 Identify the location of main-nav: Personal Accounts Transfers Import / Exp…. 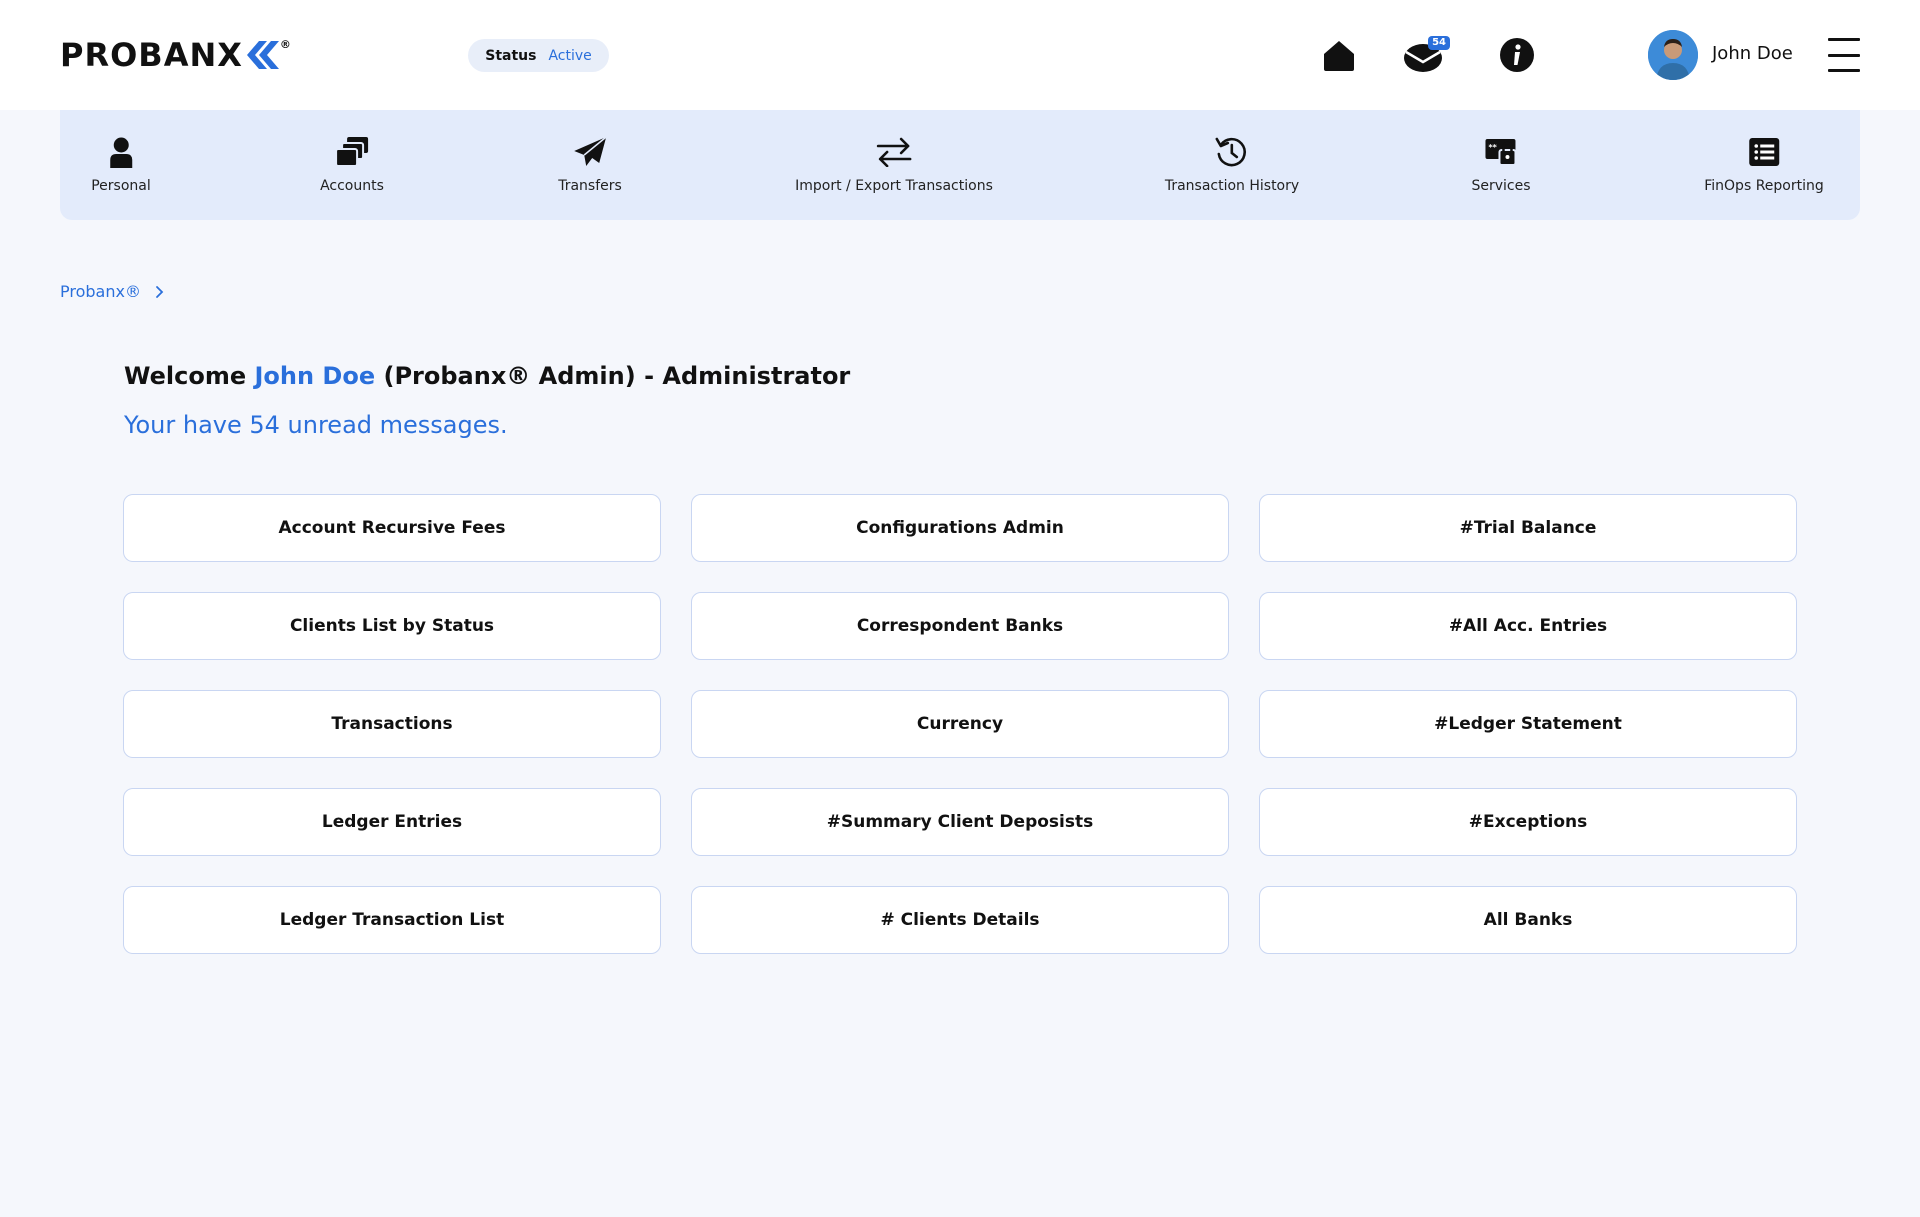
(960, 165).